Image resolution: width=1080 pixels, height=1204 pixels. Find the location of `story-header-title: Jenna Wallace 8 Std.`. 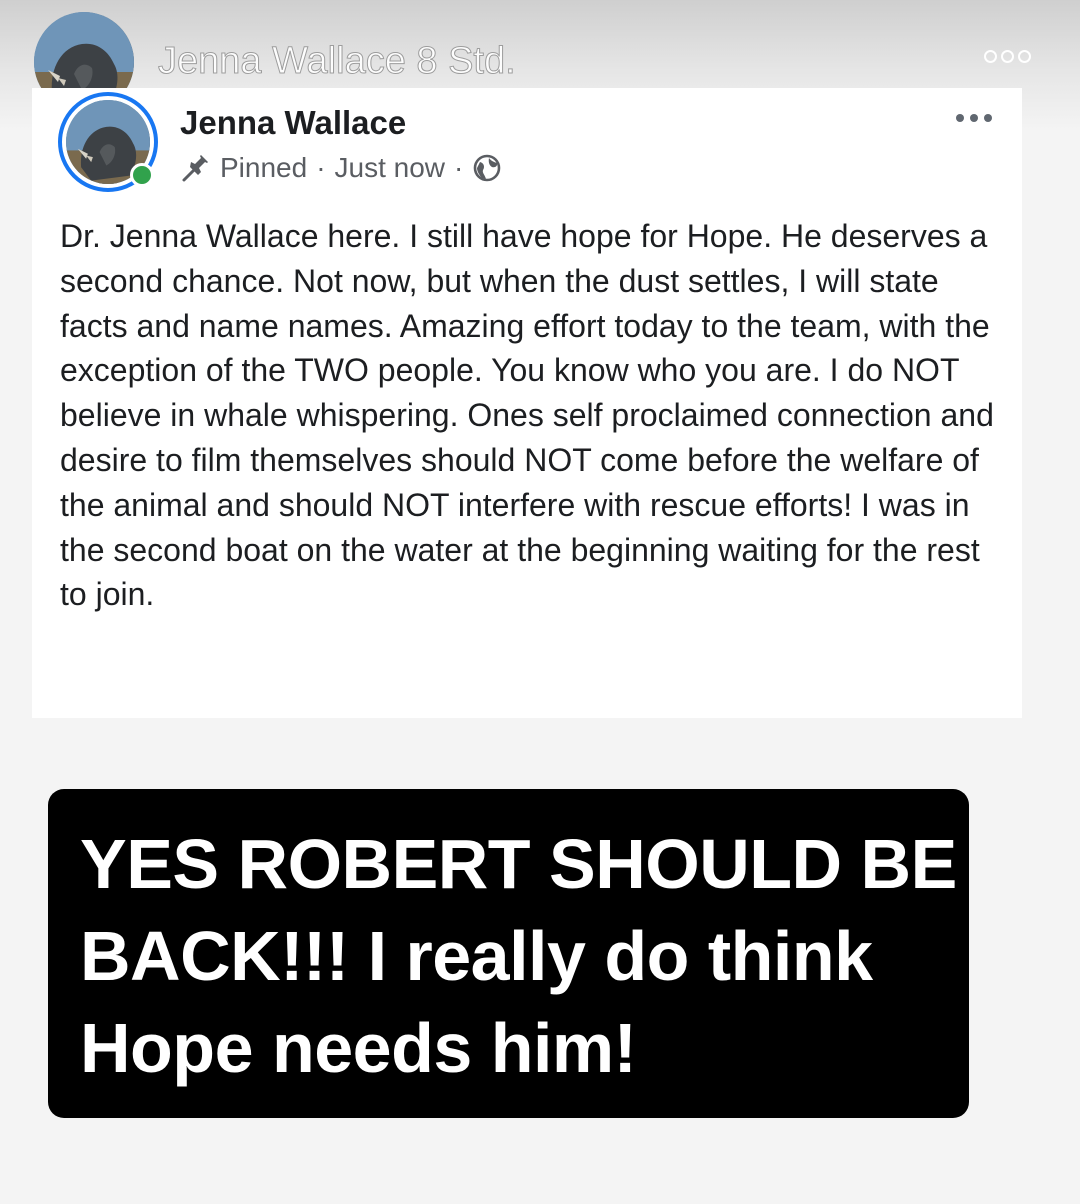

story-header-title: Jenna Wallace 8 Std. is located at coordinates (337, 61).